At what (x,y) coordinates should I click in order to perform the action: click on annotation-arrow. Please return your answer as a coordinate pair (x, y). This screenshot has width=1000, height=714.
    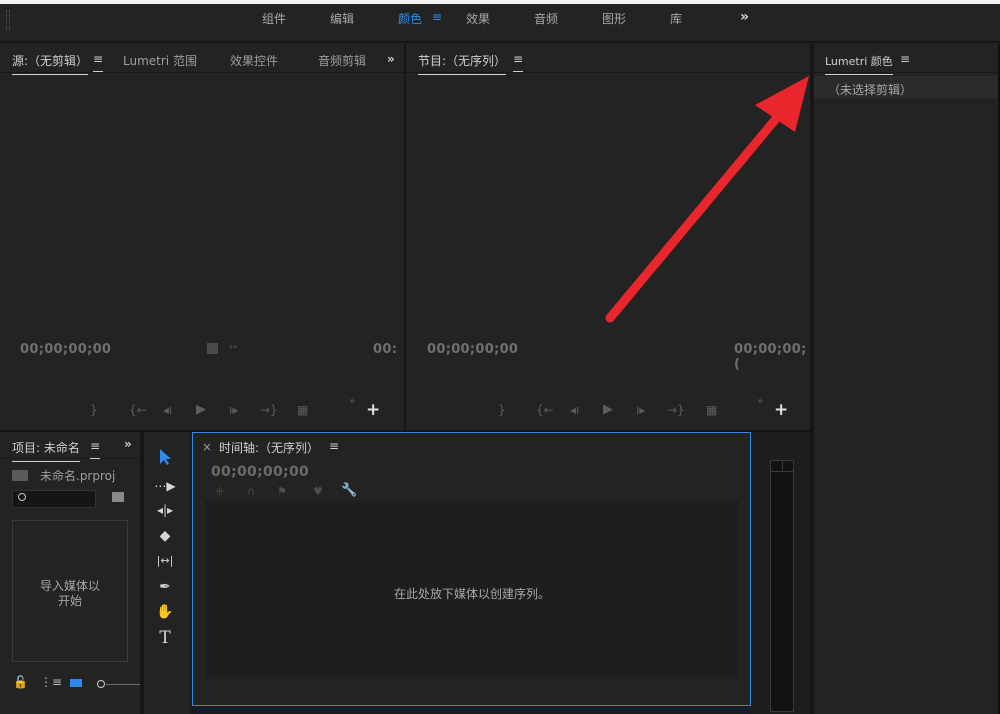
    Looking at the image, I should click on (707, 199).